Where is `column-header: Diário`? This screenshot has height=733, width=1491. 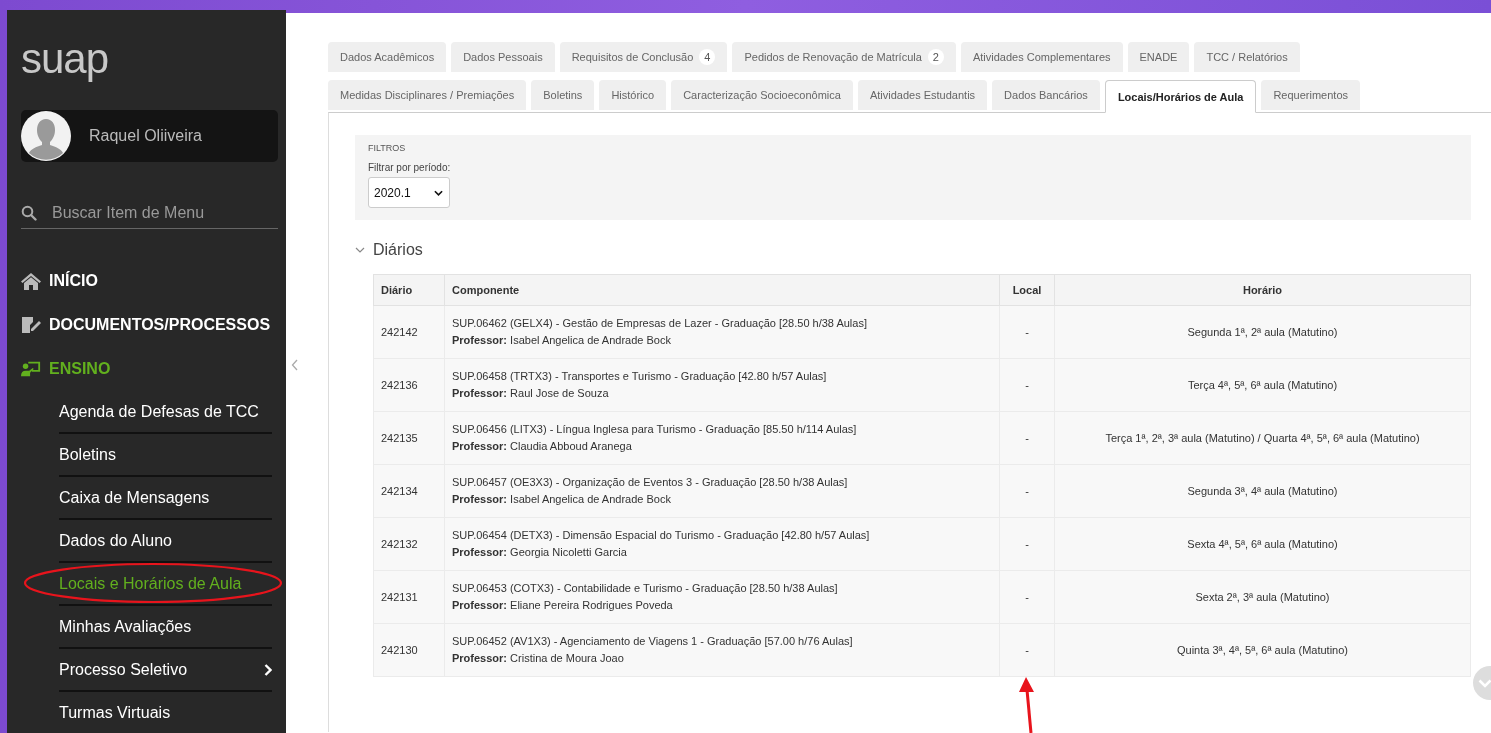 column-header: Diário is located at coordinates (409, 290).